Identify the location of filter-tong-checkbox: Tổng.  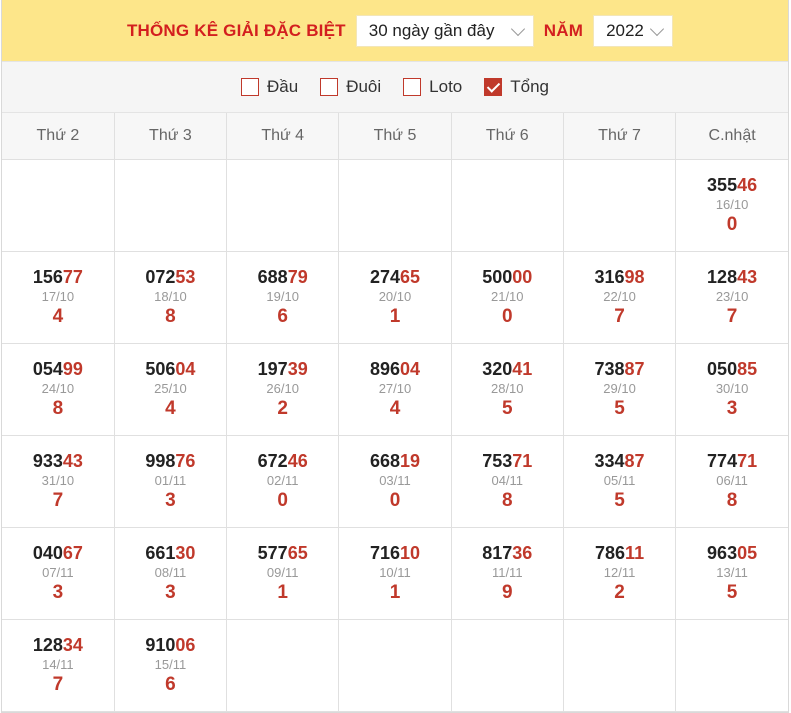
(516, 87).